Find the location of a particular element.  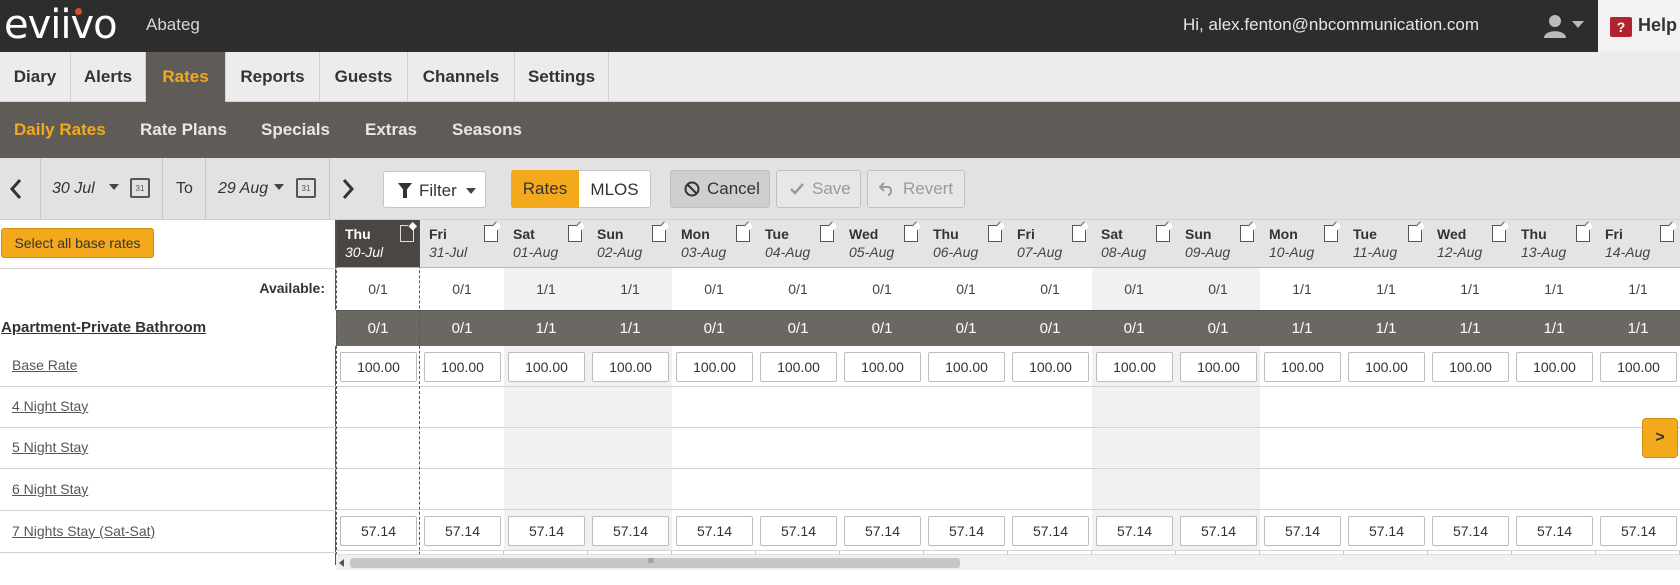

to-date-select: 29 Aug is located at coordinates (243, 189).